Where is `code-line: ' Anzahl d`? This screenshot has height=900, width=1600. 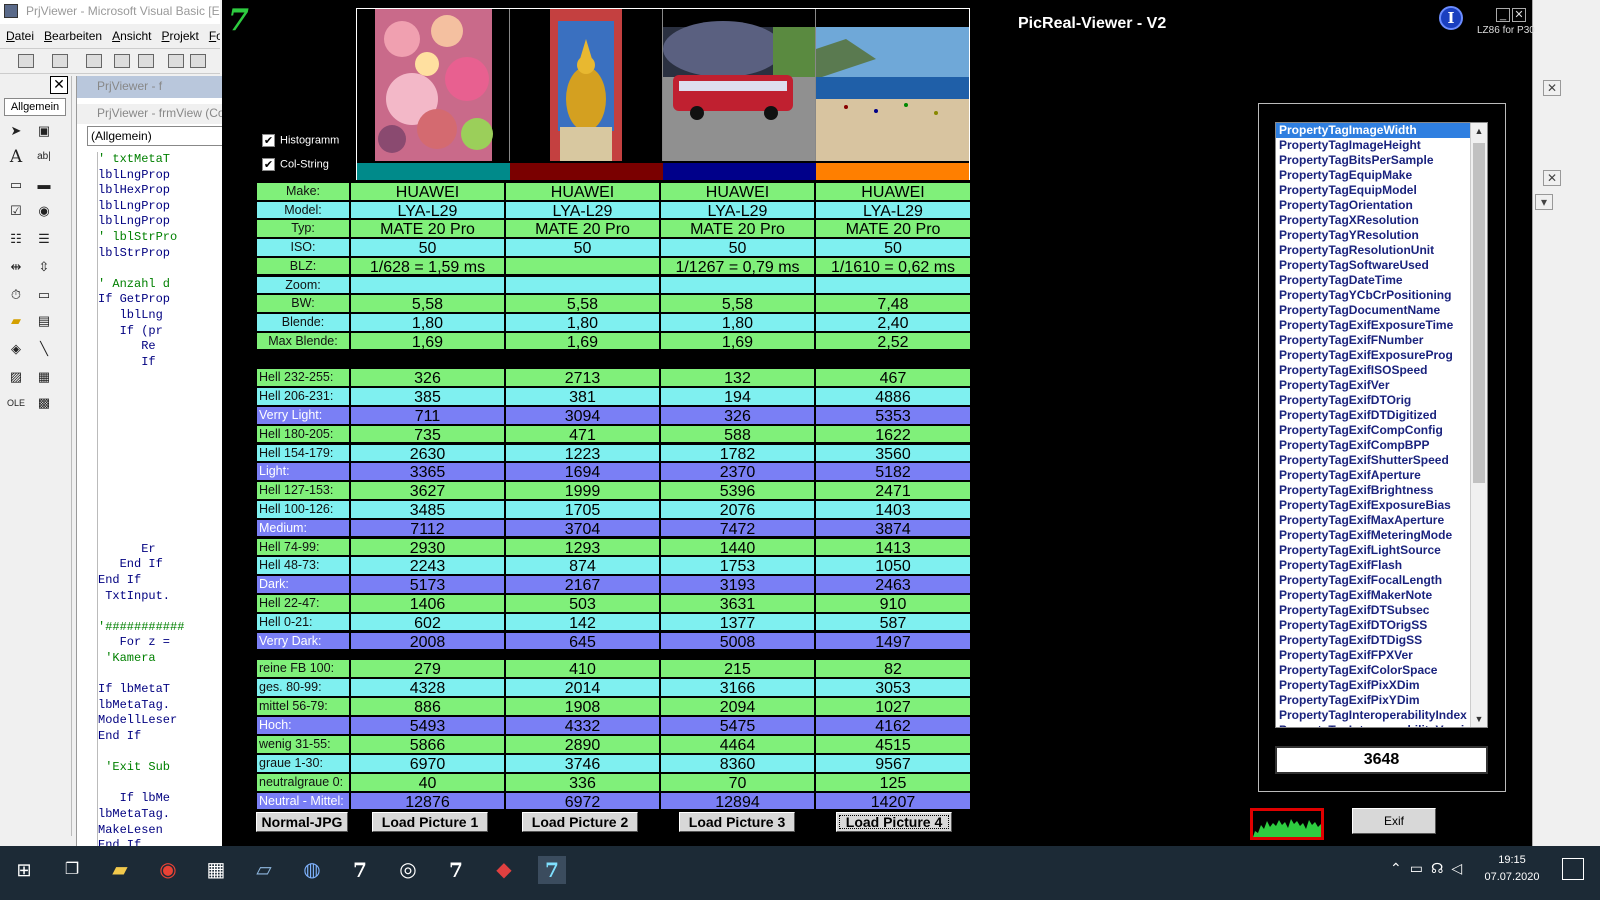
code-line: ' Anzahl d is located at coordinates (162, 285).